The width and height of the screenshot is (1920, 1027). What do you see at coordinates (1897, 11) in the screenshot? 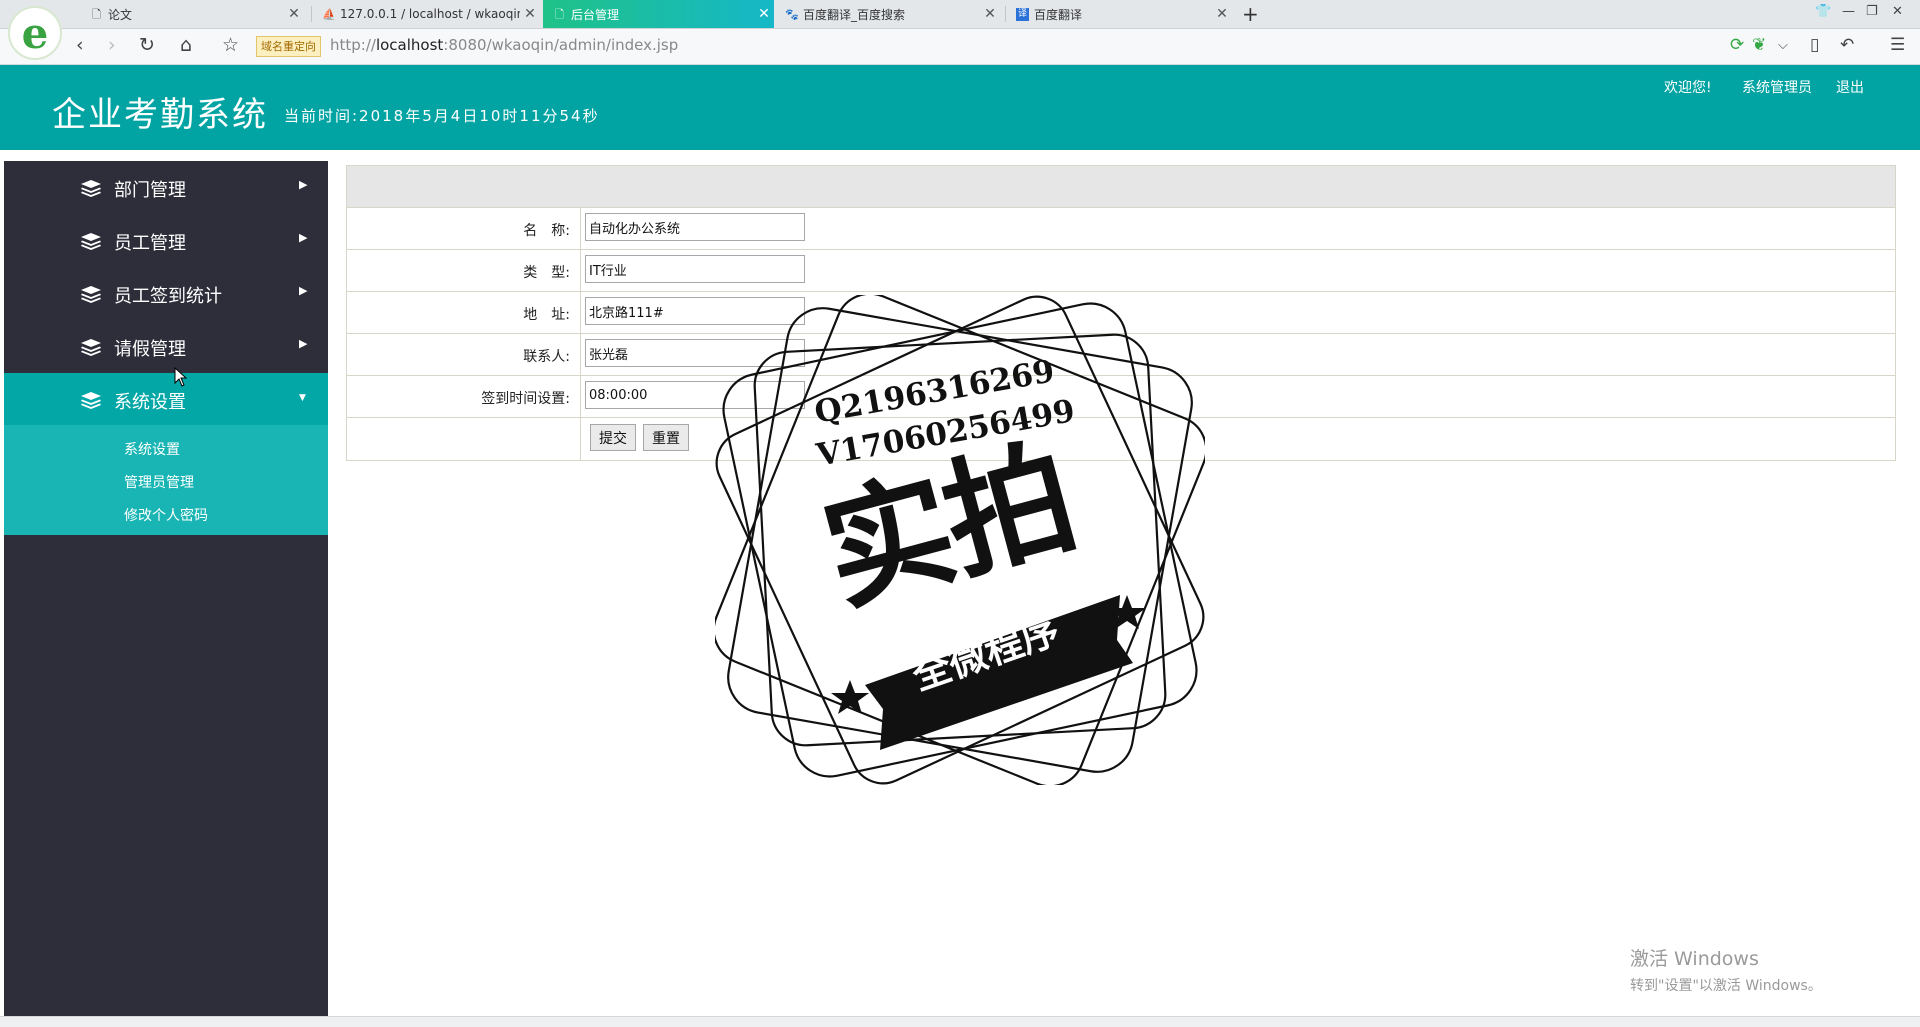
I see `close-window-icon: ✕` at bounding box center [1897, 11].